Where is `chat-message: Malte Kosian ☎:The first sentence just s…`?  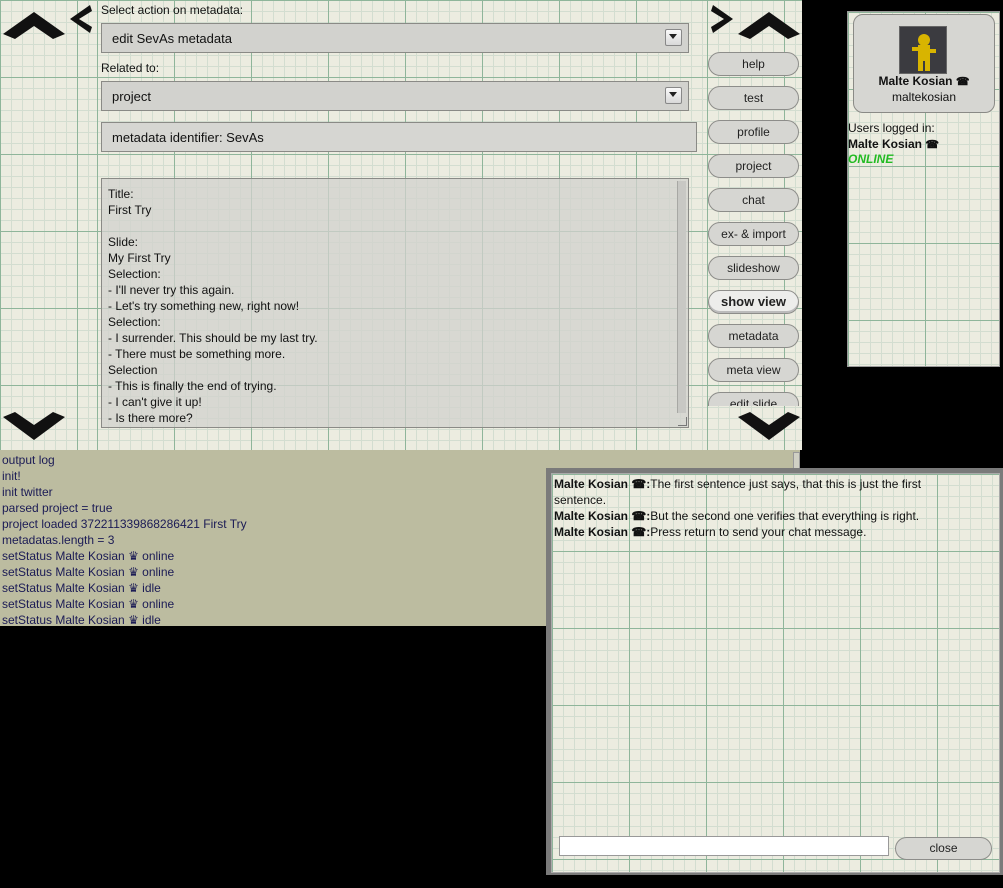 chat-message: Malte Kosian ☎:The first sentence just s… is located at coordinates (756, 492).